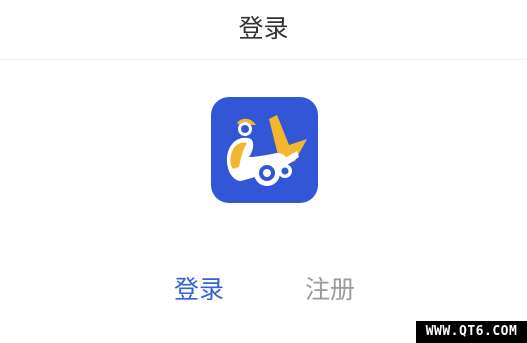  I want to click on tab-login: 登录, so click(199, 290).